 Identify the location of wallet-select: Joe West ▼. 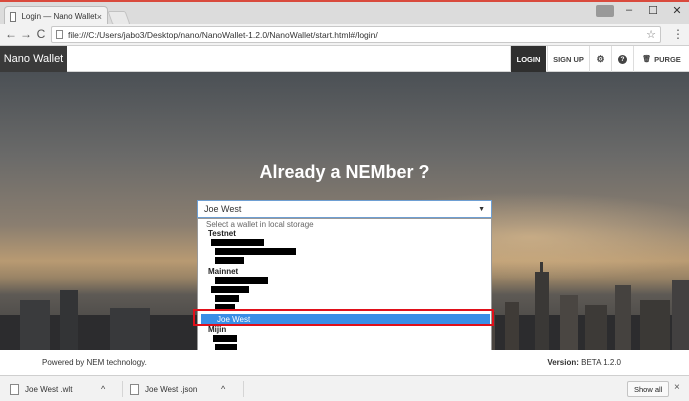
(344, 209).